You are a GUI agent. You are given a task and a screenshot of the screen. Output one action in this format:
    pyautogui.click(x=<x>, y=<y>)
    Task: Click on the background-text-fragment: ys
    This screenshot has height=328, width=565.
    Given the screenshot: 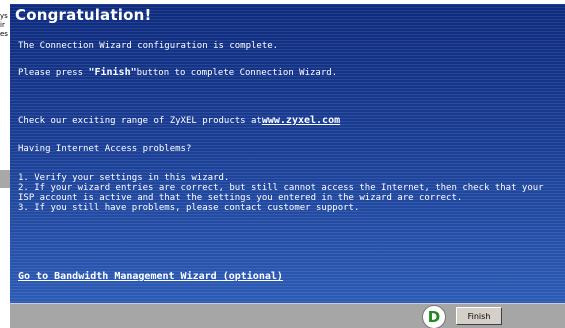 What is the action you would take?
    pyautogui.click(x=4, y=16)
    